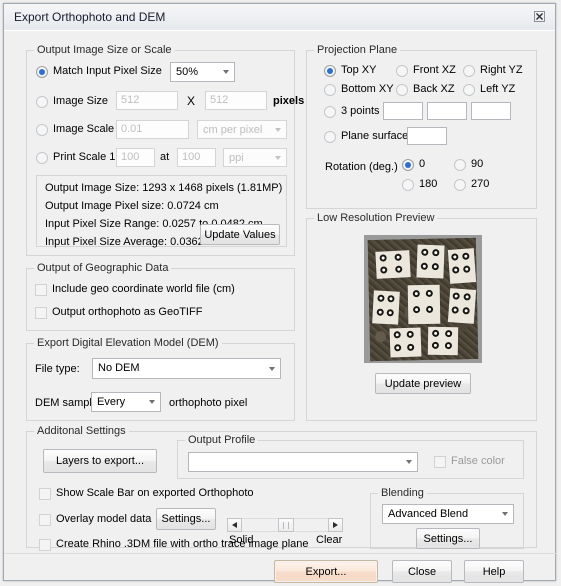 This screenshot has height=586, width=561. I want to click on checkbox-overlay-model-data, so click(45, 520).